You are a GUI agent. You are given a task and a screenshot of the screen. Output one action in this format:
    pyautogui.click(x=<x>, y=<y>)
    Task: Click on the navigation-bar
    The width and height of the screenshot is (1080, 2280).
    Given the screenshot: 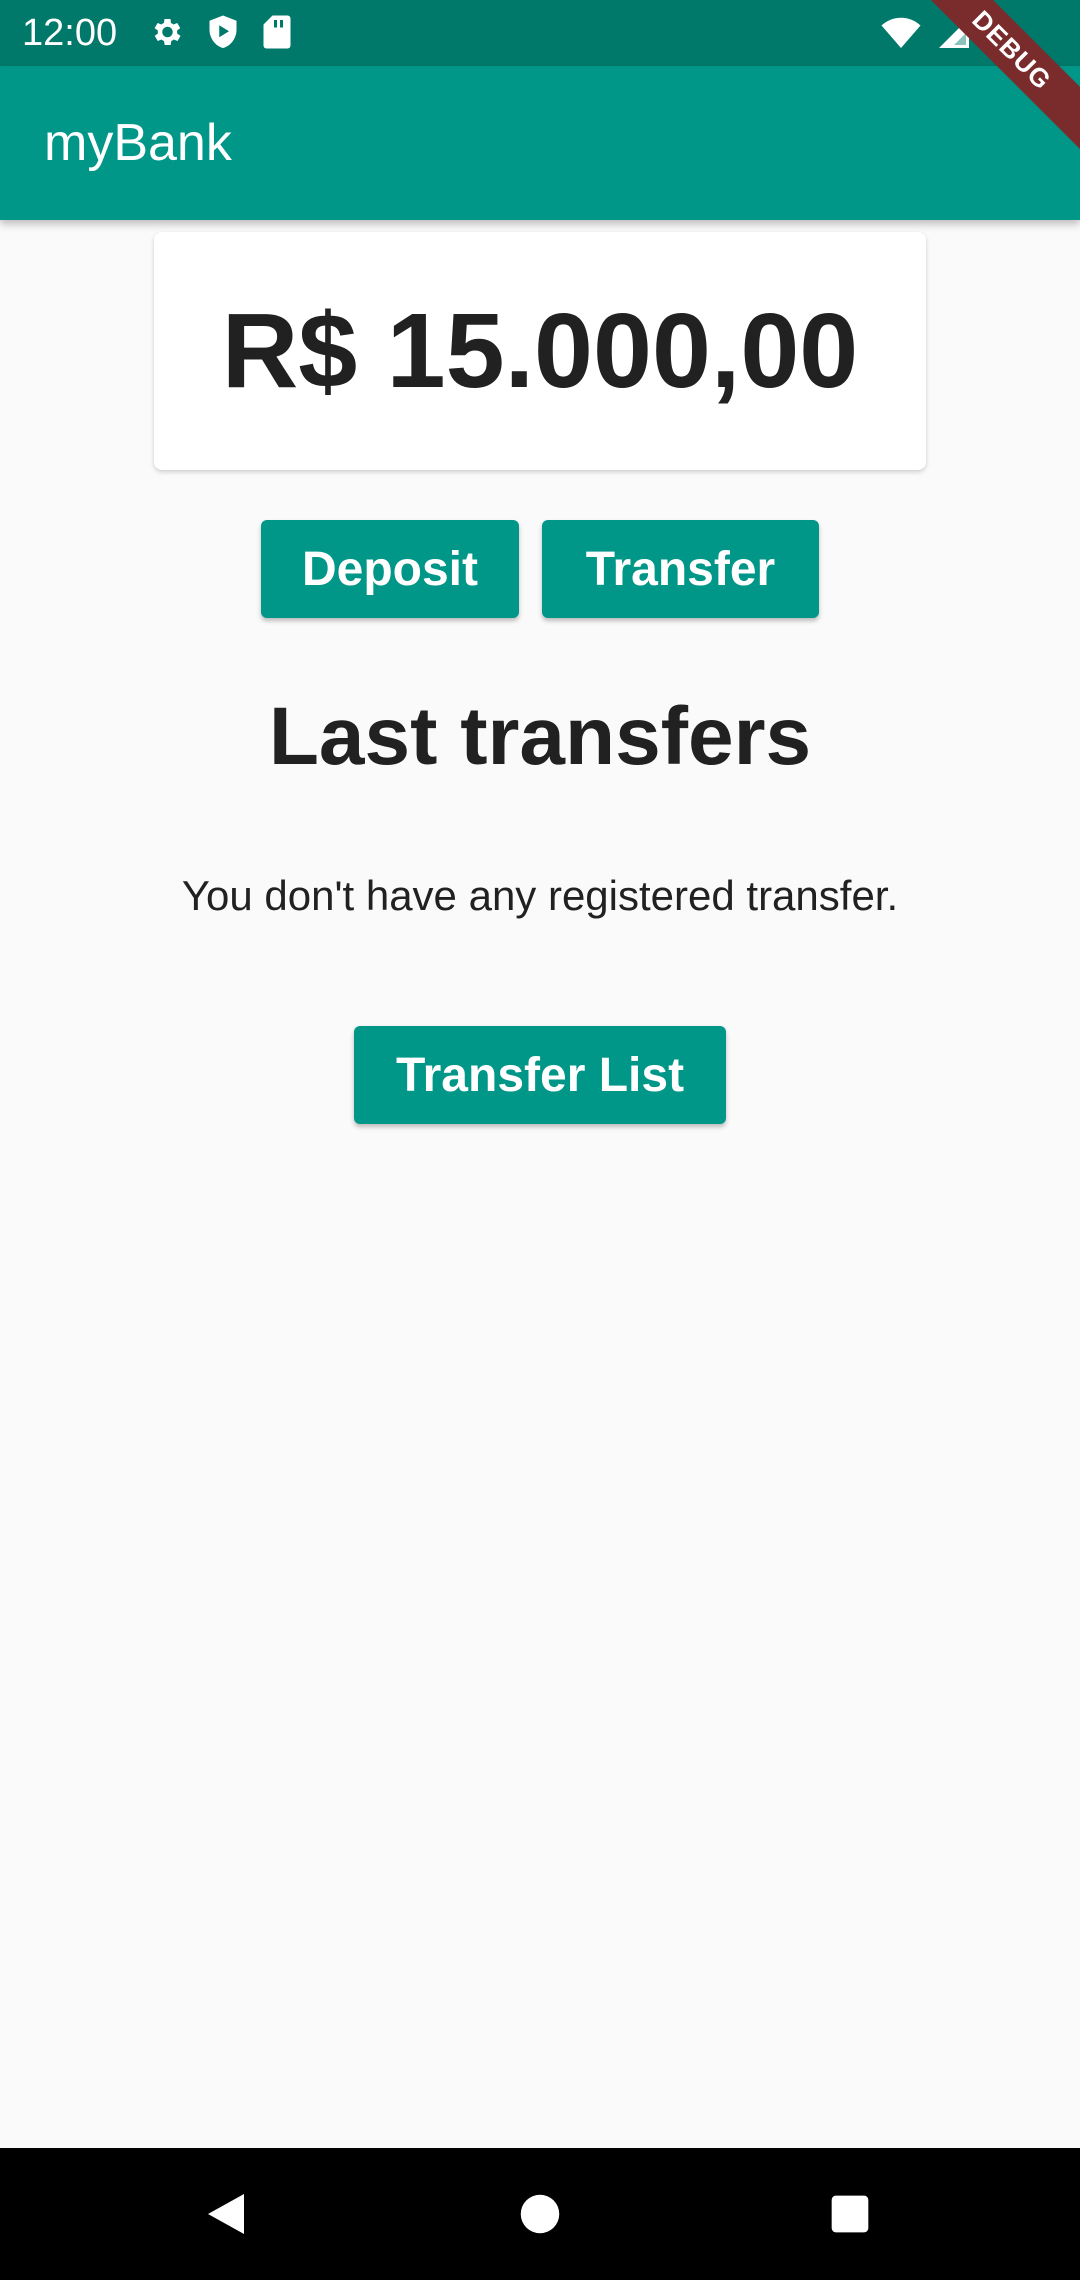 What is the action you would take?
    pyautogui.click(x=540, y=2214)
    